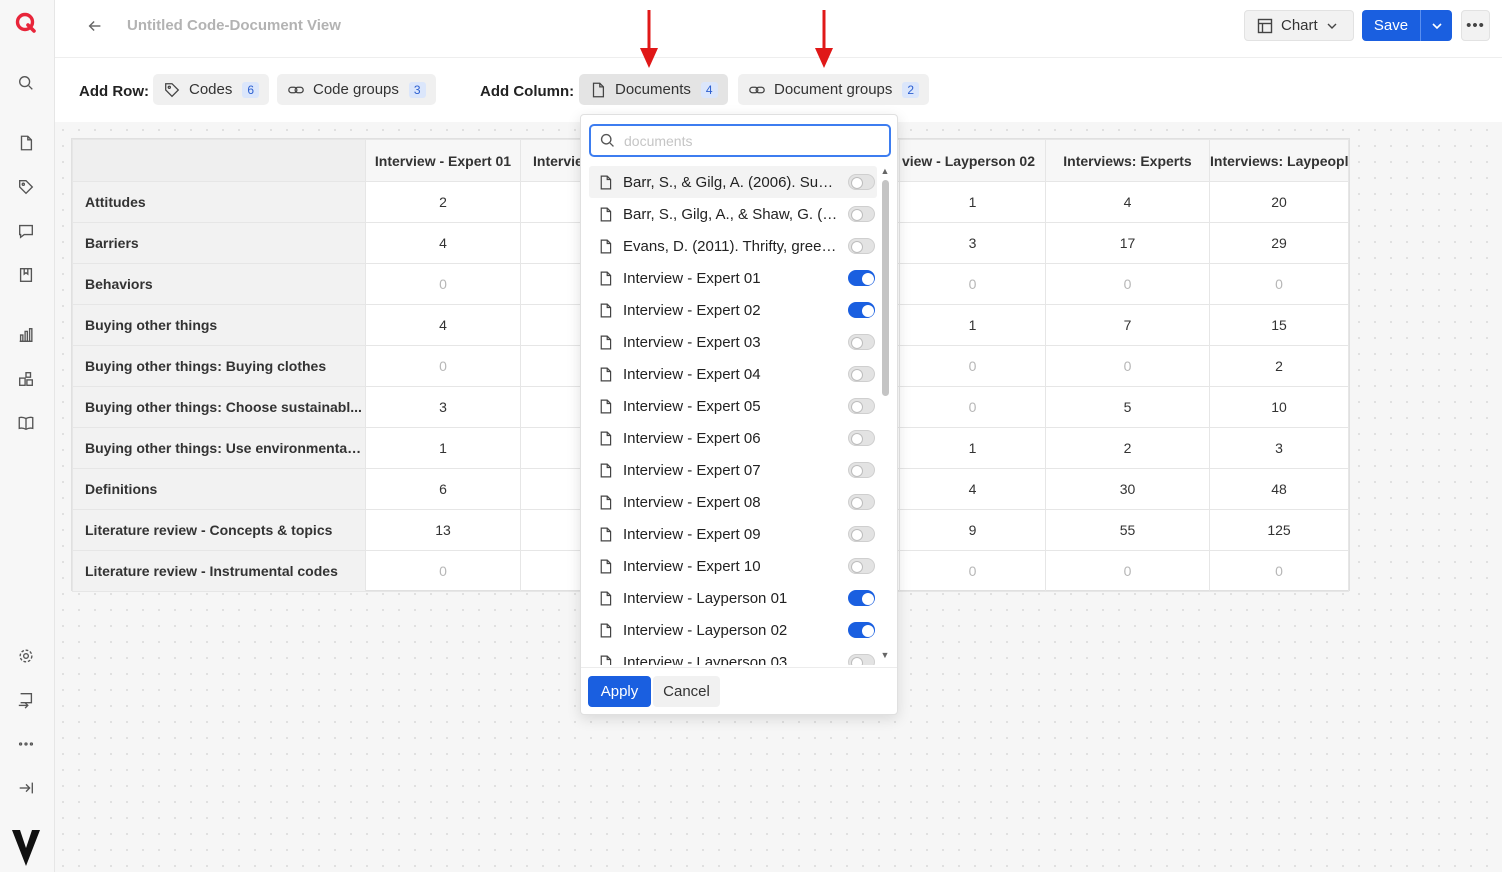 Image resolution: width=1502 pixels, height=872 pixels. What do you see at coordinates (733, 566) in the screenshot?
I see `document-list-item: Interview - Expert 10` at bounding box center [733, 566].